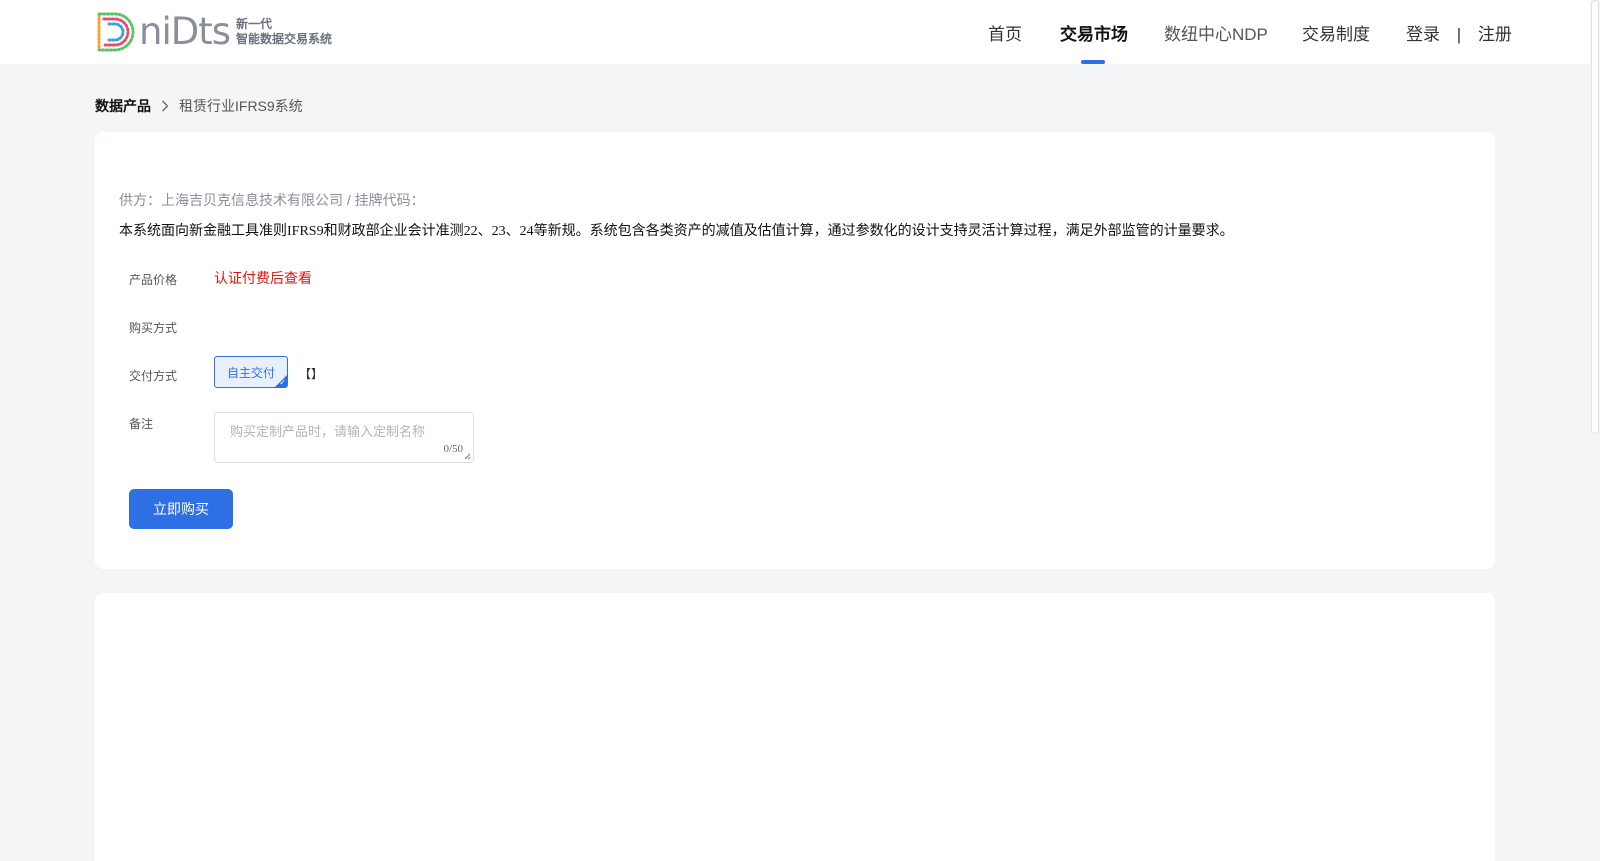 The image size is (1600, 861). I want to click on price-label: 产品价格, so click(153, 280).